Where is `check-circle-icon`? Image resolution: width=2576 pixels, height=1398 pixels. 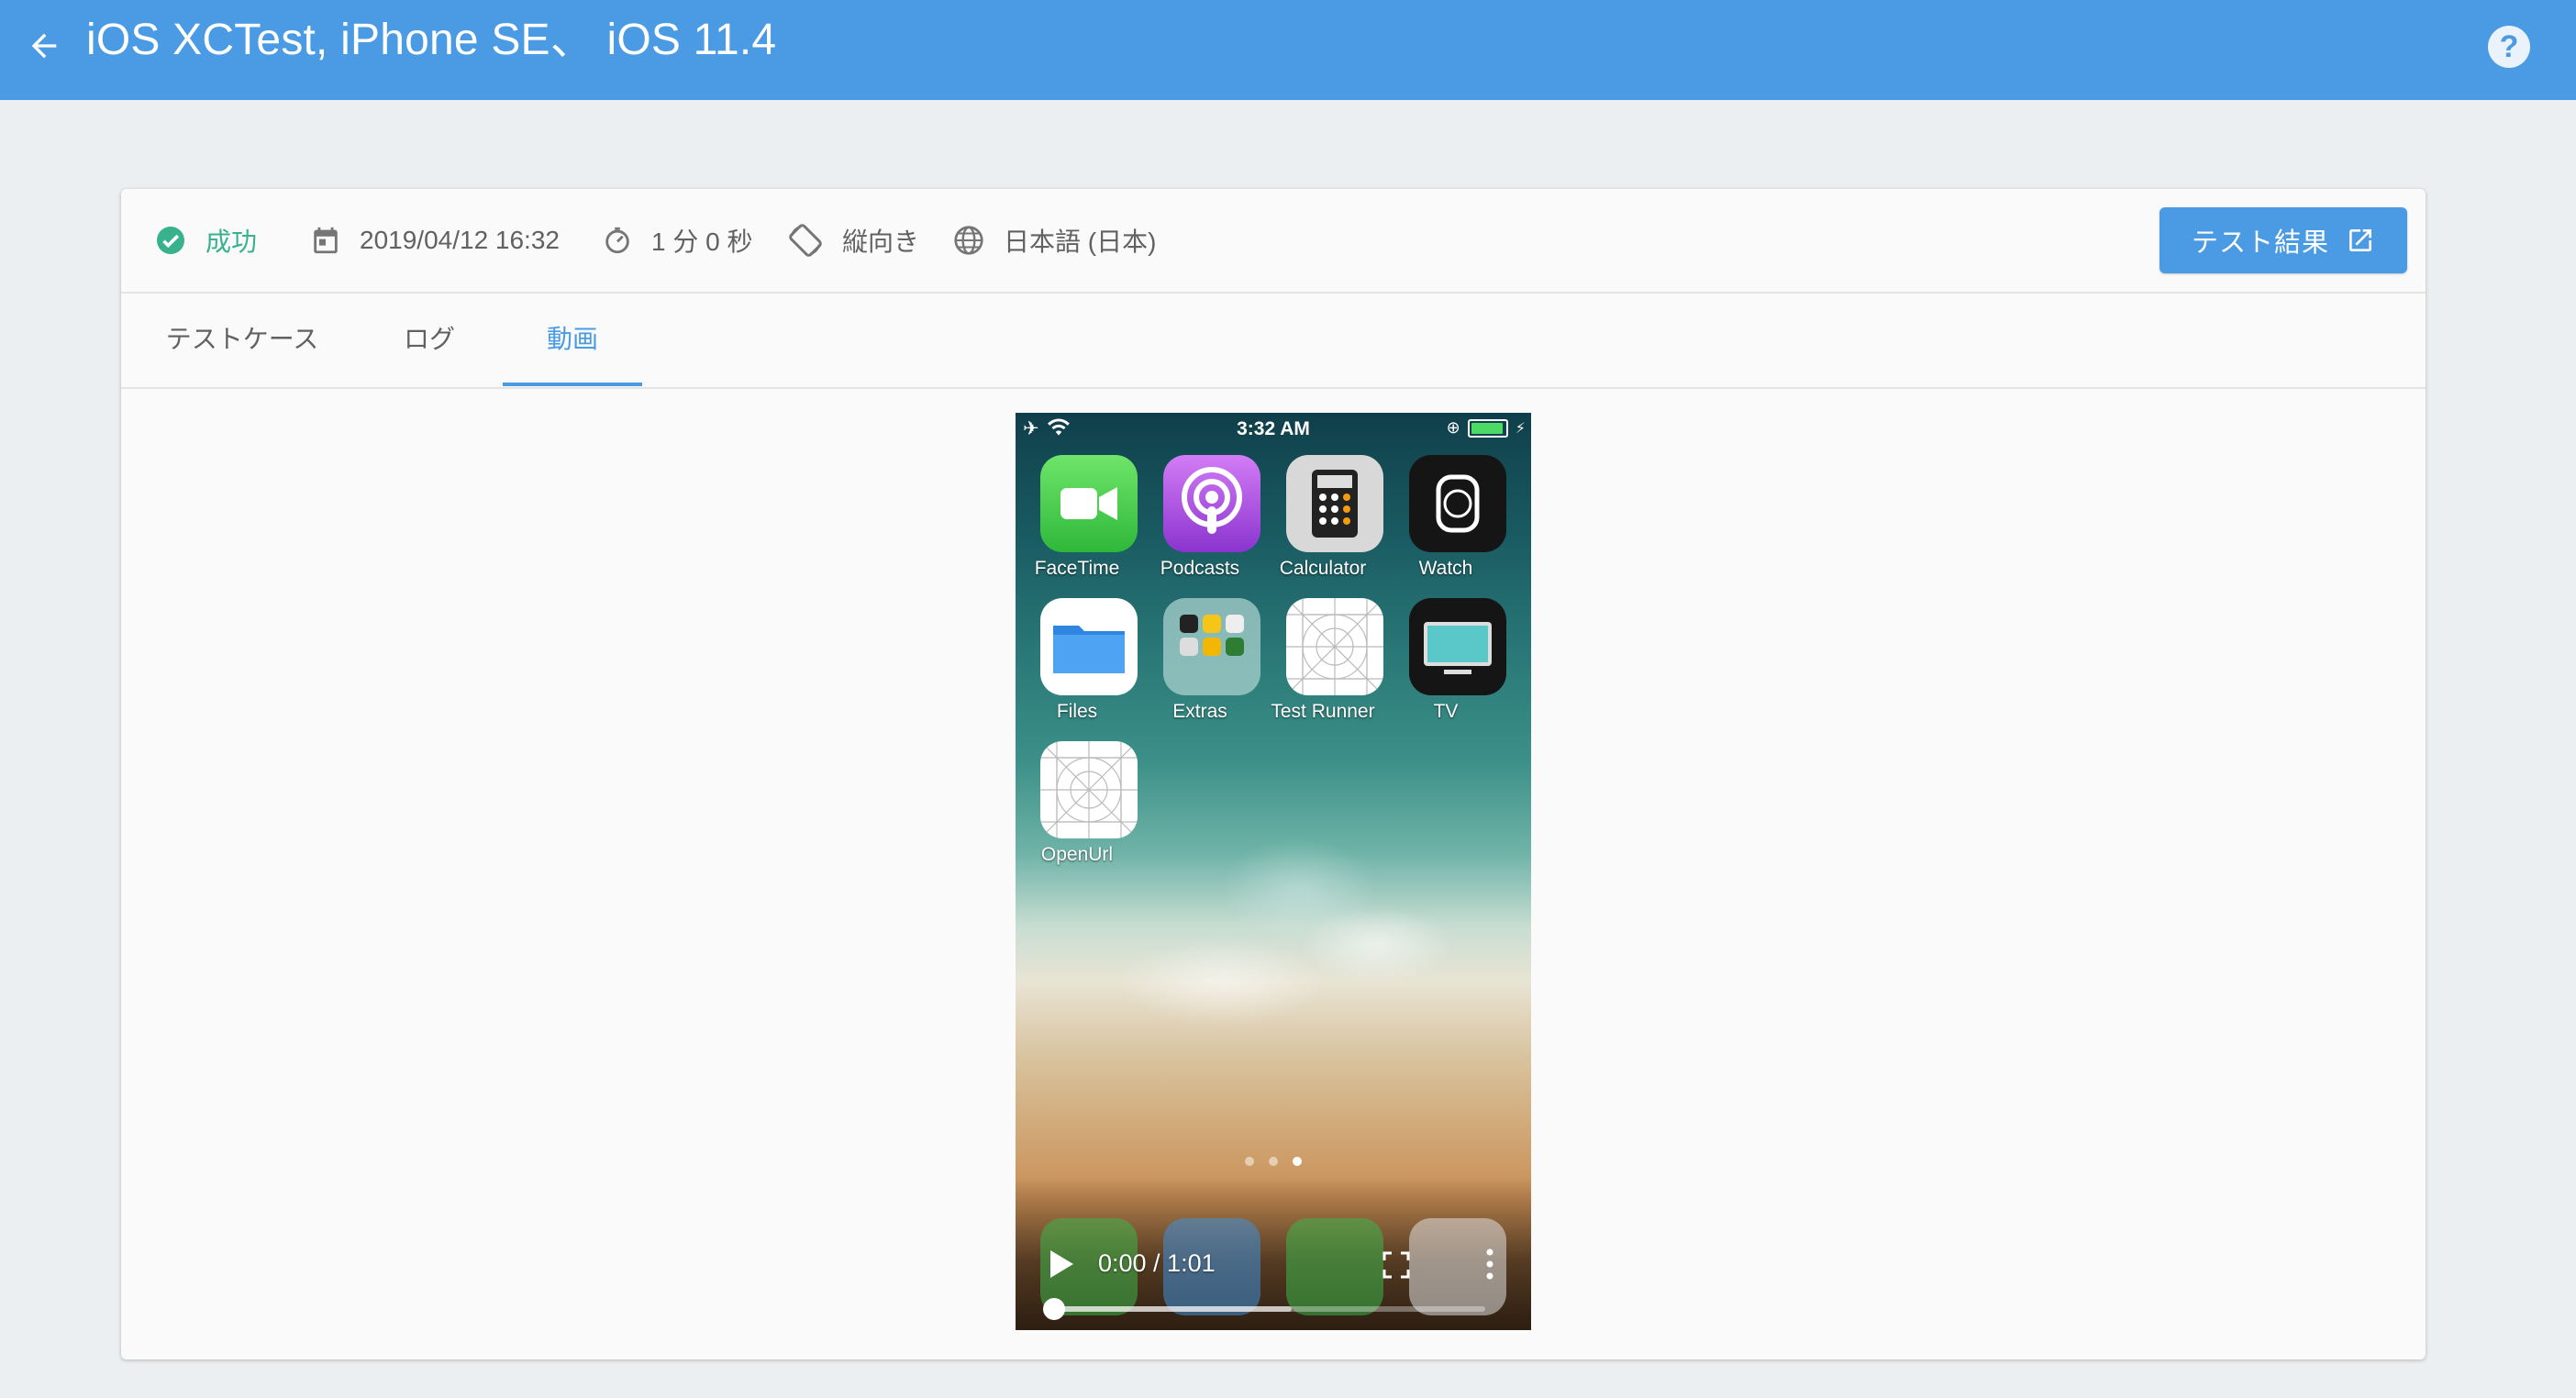 check-circle-icon is located at coordinates (170, 240).